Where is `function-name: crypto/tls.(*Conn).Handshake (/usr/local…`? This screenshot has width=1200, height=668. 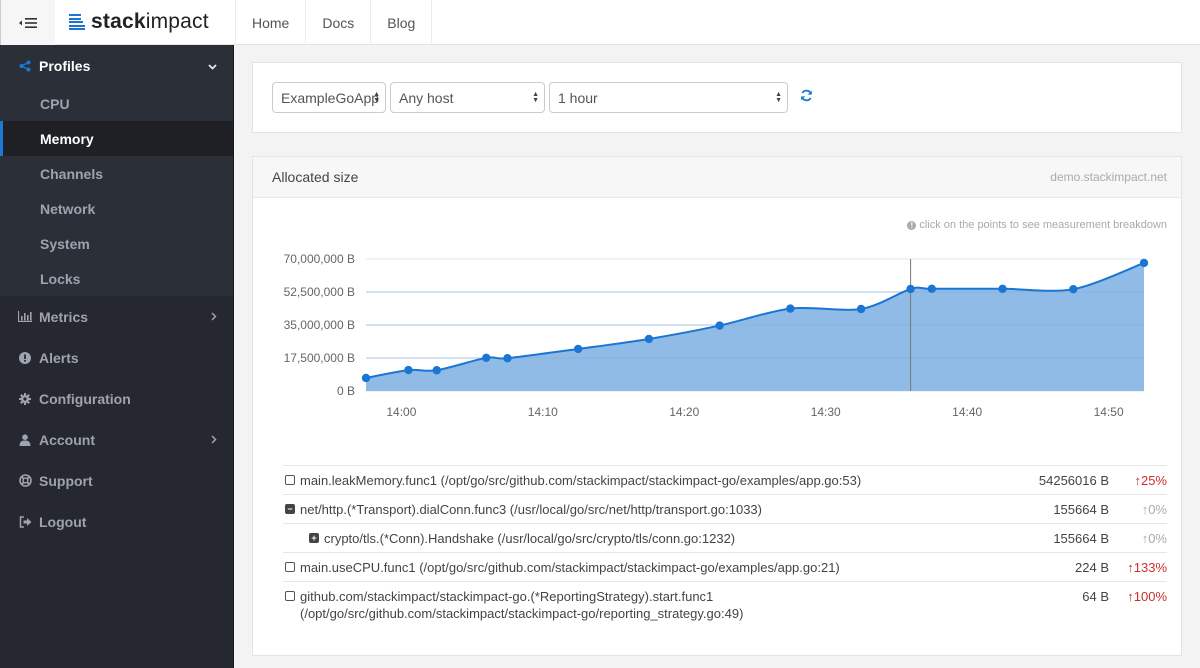
function-name: crypto/tls.(*Conn).Handshake (/usr/local… is located at coordinates (530, 538).